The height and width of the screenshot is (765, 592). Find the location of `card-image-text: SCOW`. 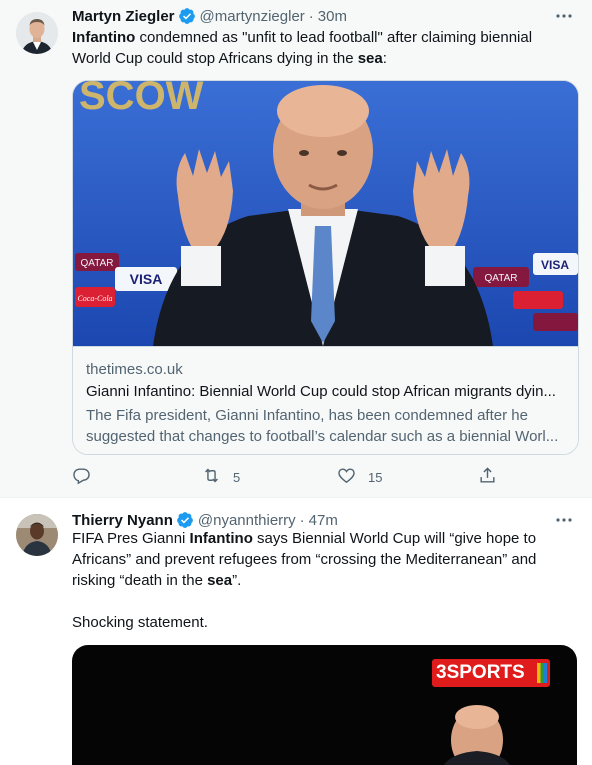

card-image-text: SCOW is located at coordinates (141, 99).